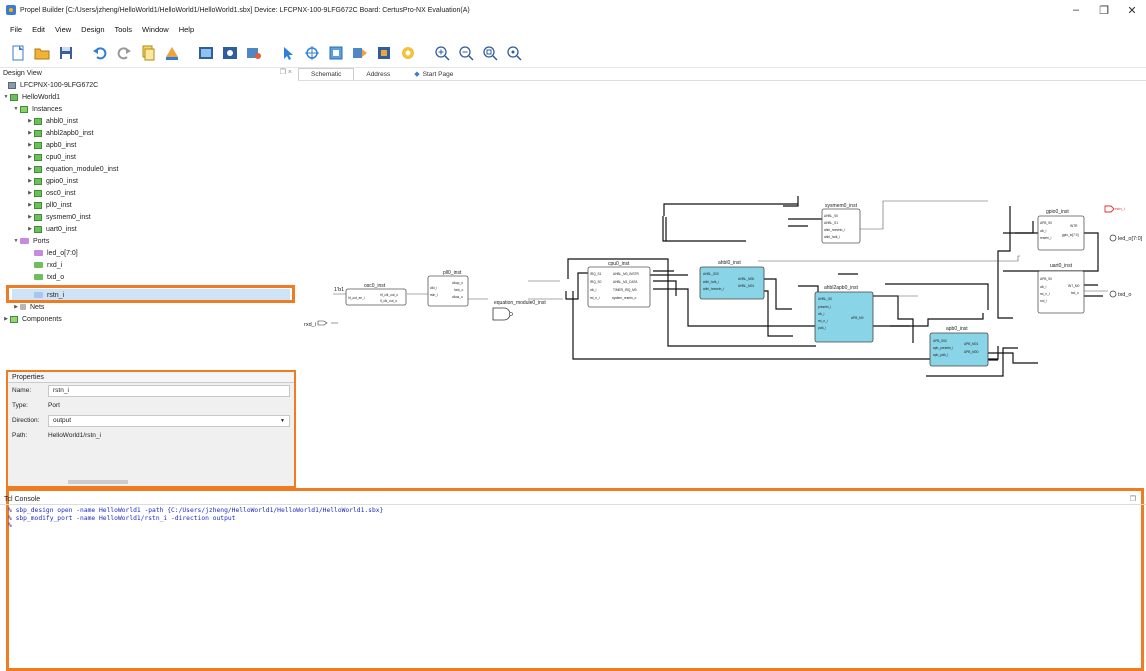 Image resolution: width=1146 pixels, height=671 pixels. What do you see at coordinates (124, 29) in the screenshot?
I see `menu-tools: Tools` at bounding box center [124, 29].